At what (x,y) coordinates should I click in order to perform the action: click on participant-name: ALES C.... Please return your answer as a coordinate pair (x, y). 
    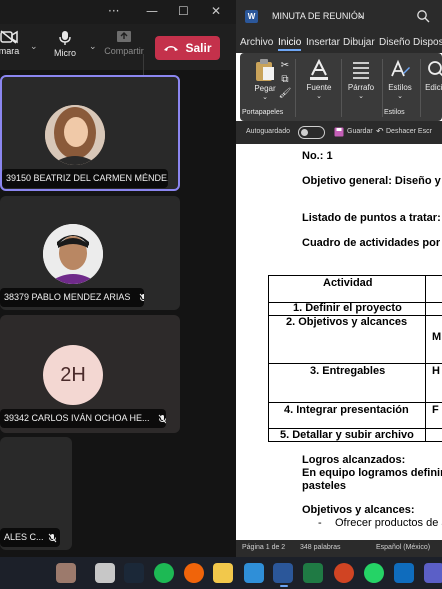
    Looking at the image, I should click on (24, 537).